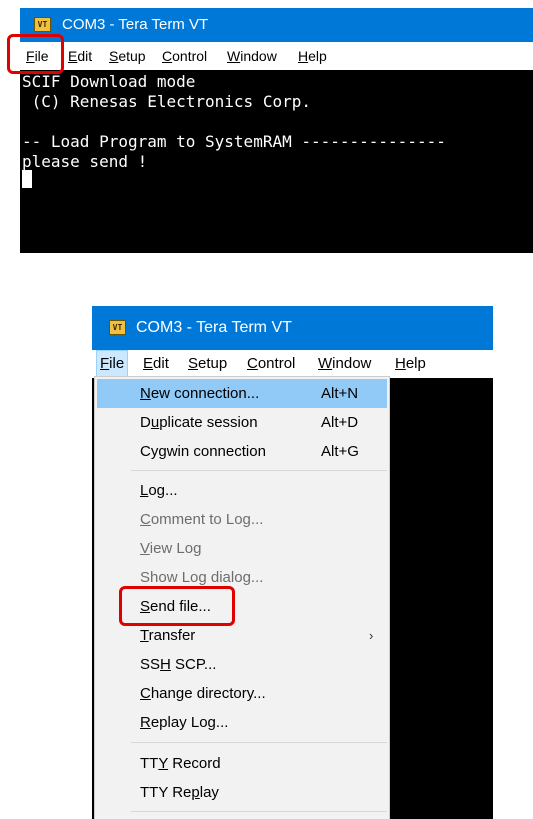  What do you see at coordinates (35, 54) in the screenshot?
I see `file-menu-highlight` at bounding box center [35, 54].